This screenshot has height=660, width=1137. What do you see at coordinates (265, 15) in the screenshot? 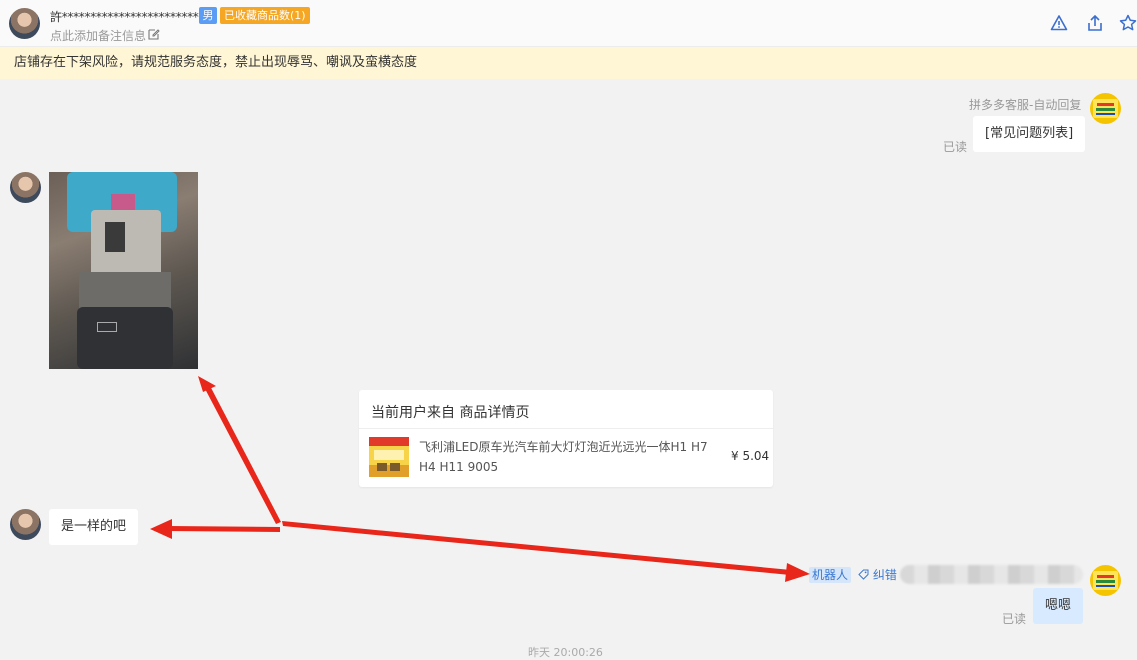
I see `favorites-badge: 已收藏商品数(1)` at bounding box center [265, 15].